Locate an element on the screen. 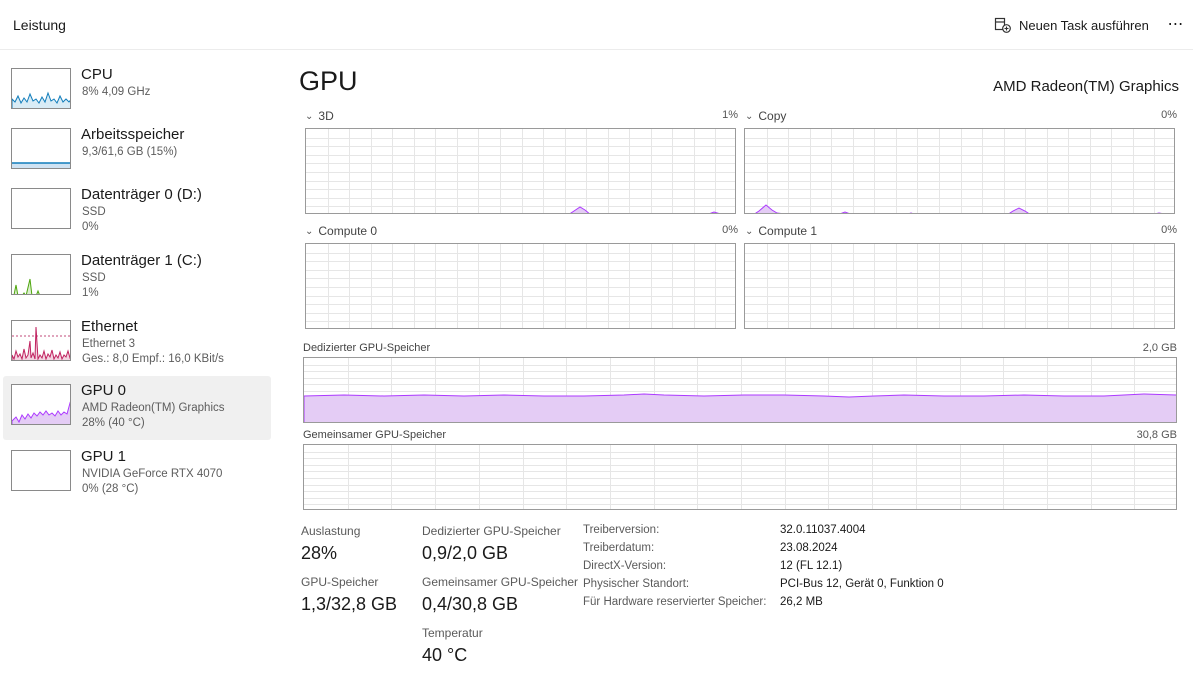  gpu-memory-value: 1,3/32,8 GB is located at coordinates (349, 604).